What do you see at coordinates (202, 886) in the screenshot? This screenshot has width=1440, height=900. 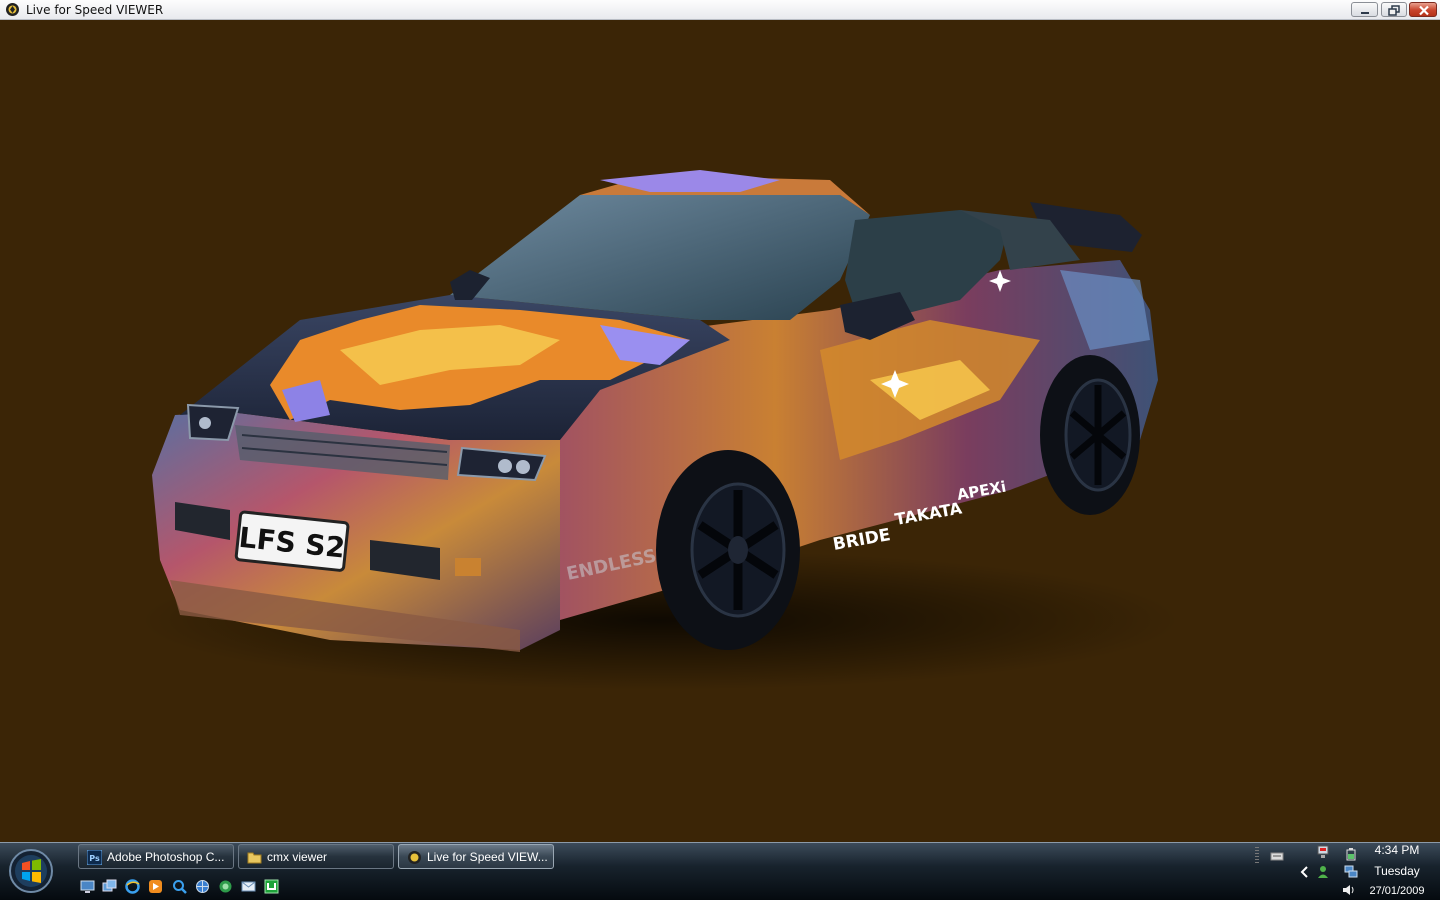 I see `globe-icon` at bounding box center [202, 886].